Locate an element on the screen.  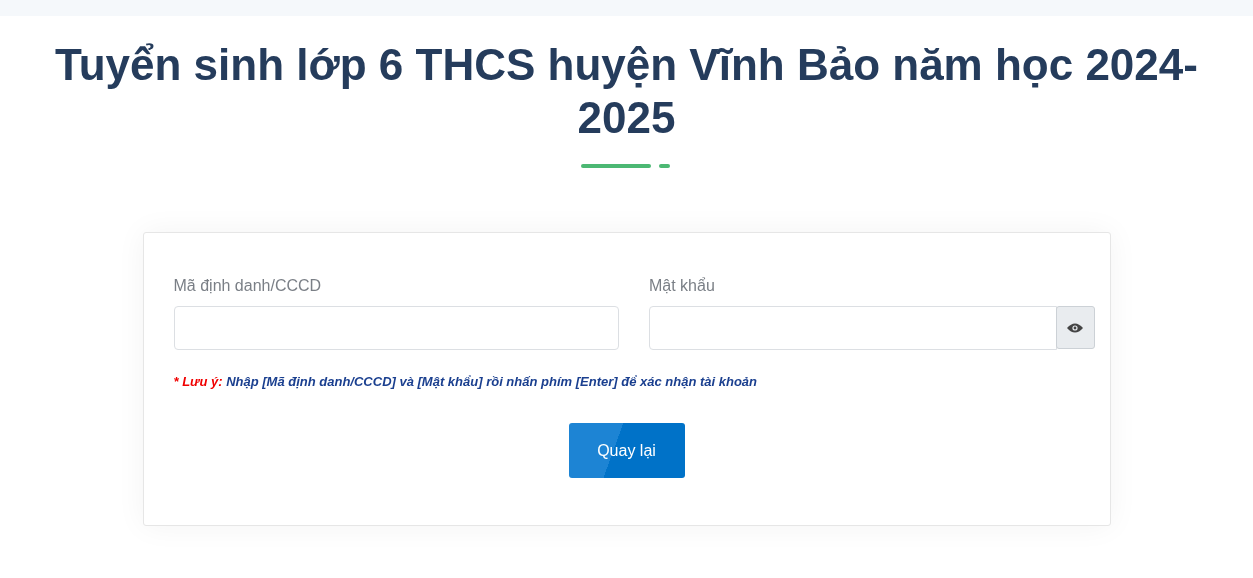
note-text: * Lưu ý: Nhập [Mã định danh/CCCD] và [Mật khẩu] rồi nhấn phím [Enter] để xác nhận tài khoản is located at coordinates (465, 381).